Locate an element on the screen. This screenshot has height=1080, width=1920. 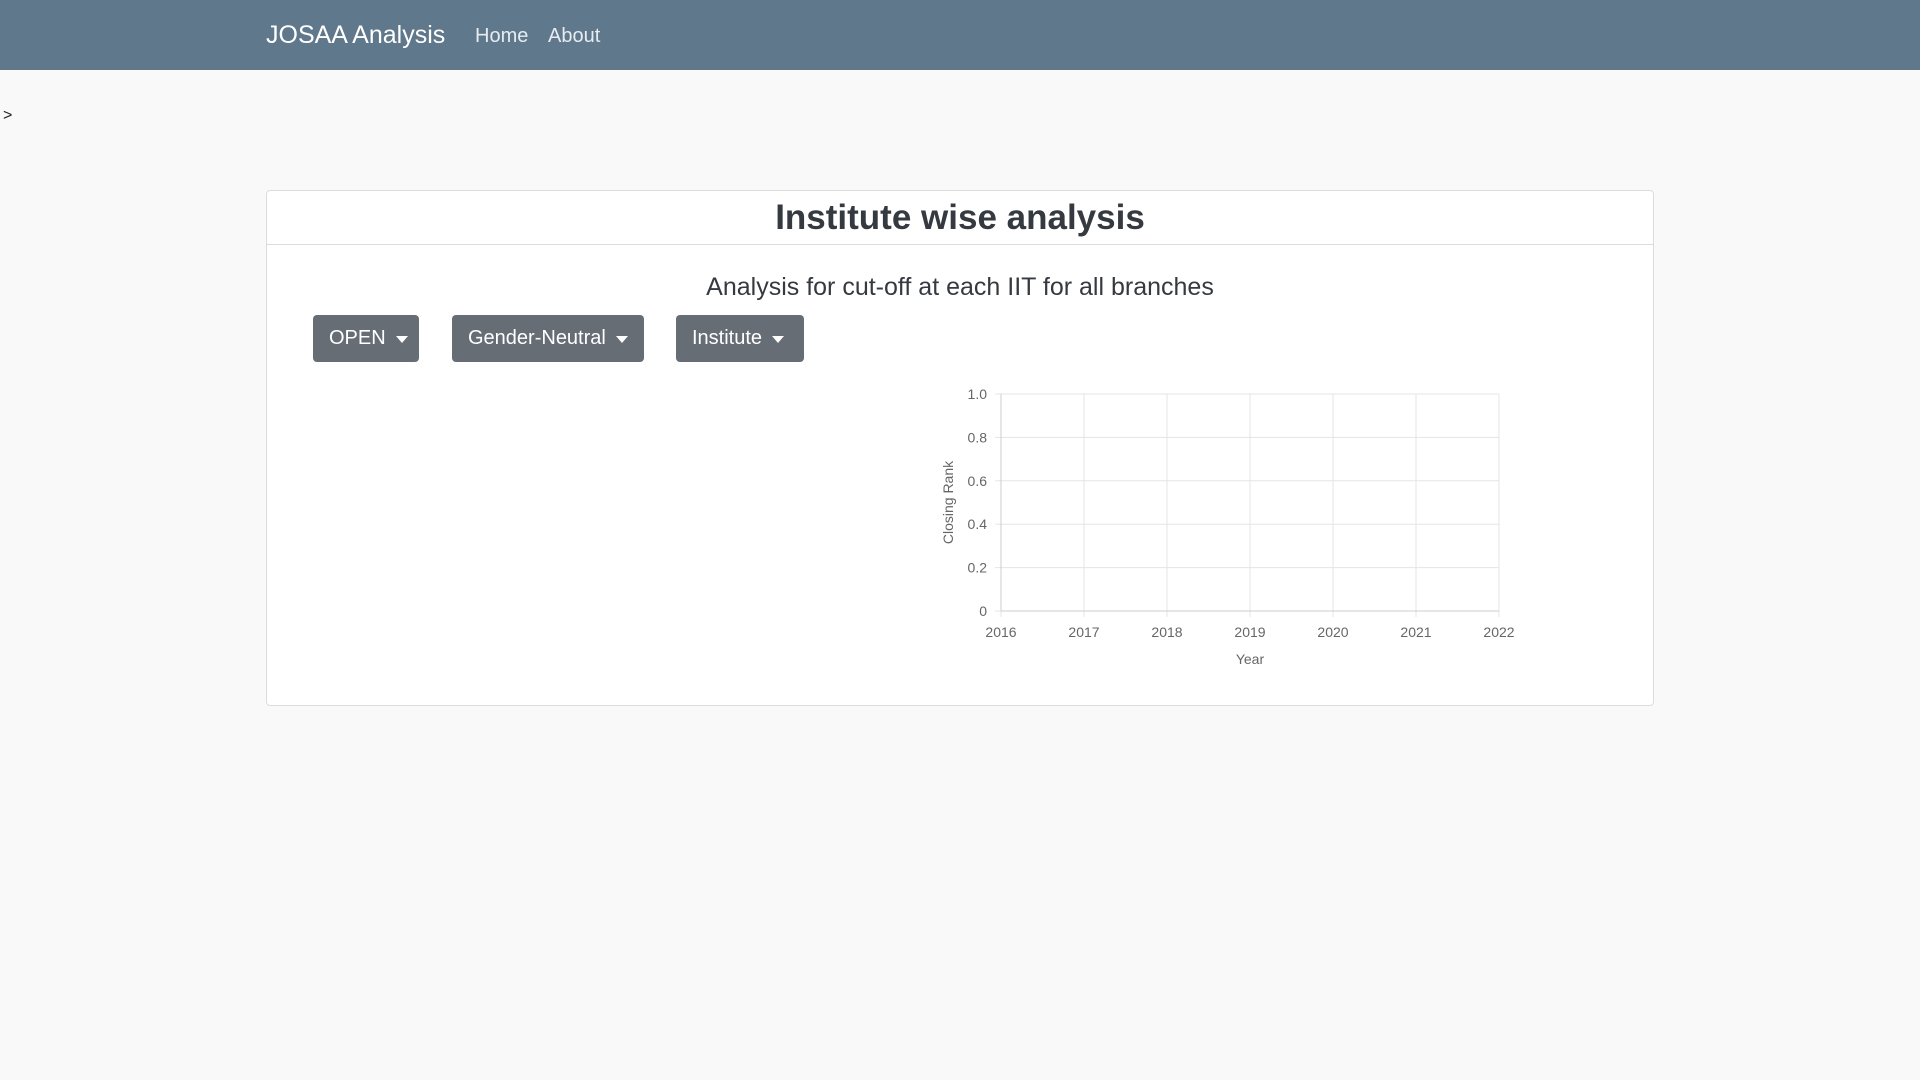
x-tick-label: 2018 is located at coordinates (1166, 632).